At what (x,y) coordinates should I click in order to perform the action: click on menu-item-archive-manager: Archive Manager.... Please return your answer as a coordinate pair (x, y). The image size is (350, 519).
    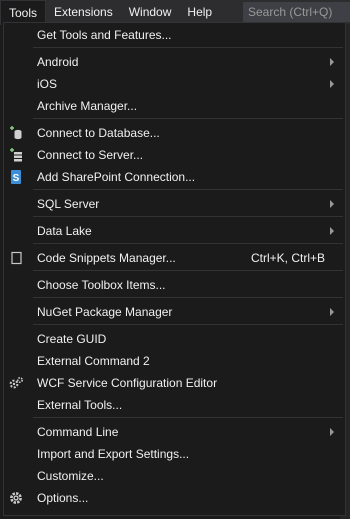
    Looking at the image, I should click on (174, 106).